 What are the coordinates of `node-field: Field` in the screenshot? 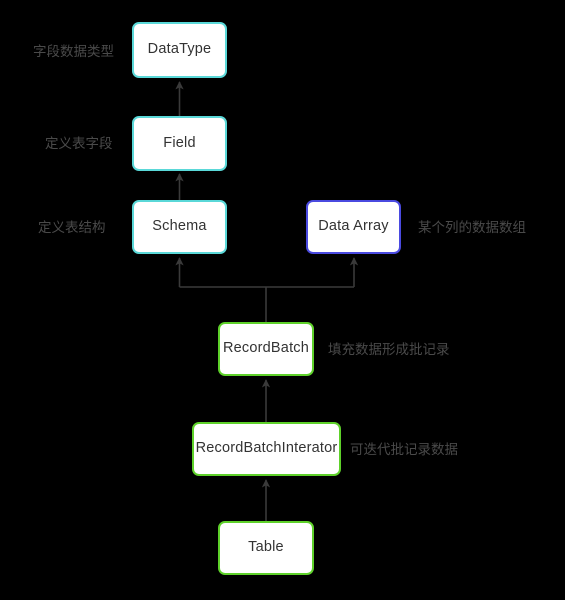 It's located at (179, 143).